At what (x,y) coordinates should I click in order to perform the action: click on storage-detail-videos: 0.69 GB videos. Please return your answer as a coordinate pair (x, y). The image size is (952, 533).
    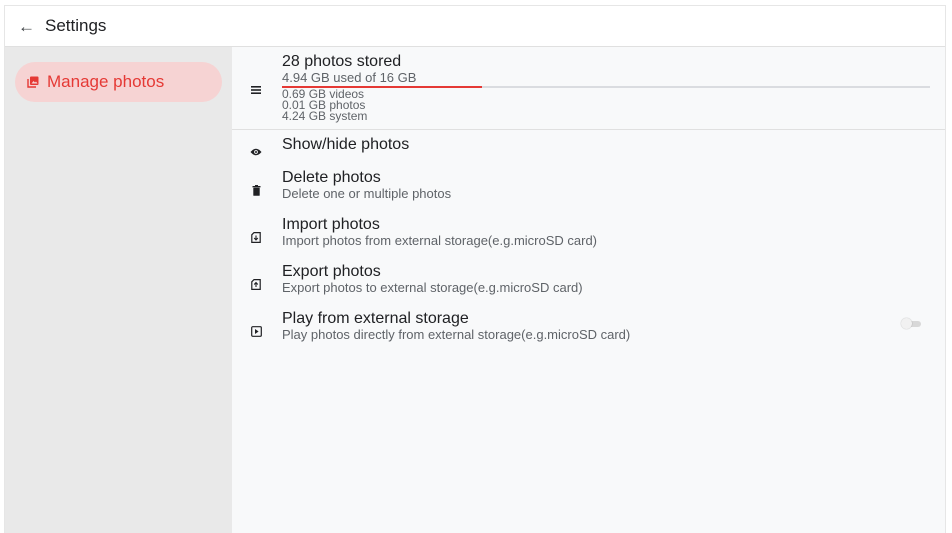
    Looking at the image, I should click on (323, 94).